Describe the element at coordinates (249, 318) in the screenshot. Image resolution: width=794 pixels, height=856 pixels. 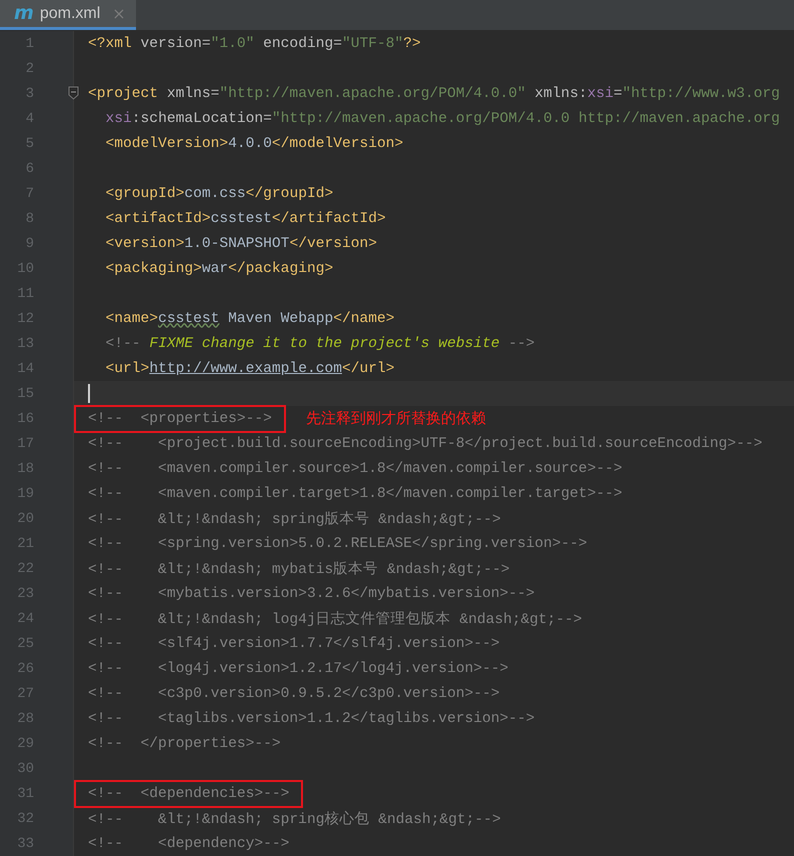
I see `code-line: <name>csstest Maven Webapp</name>` at that location.